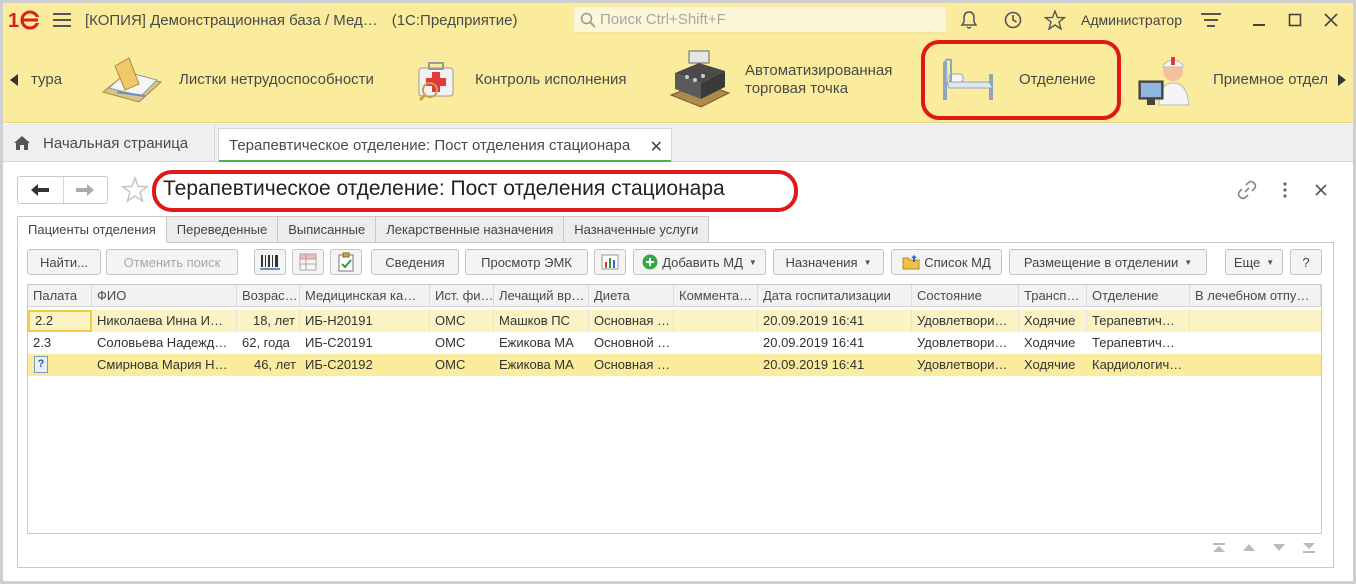 This screenshot has height=584, width=1356. I want to click on view-emk-button: Просмотр ЭМК, so click(526, 262).